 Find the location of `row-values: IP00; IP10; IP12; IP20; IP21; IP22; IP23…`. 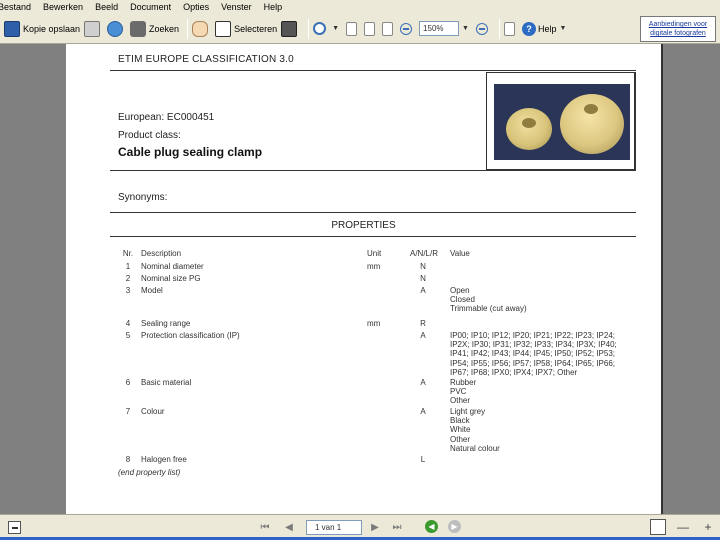

row-values: IP00; IP10; IP12; IP20; IP21; IP22; IP23… is located at coordinates (550, 354).